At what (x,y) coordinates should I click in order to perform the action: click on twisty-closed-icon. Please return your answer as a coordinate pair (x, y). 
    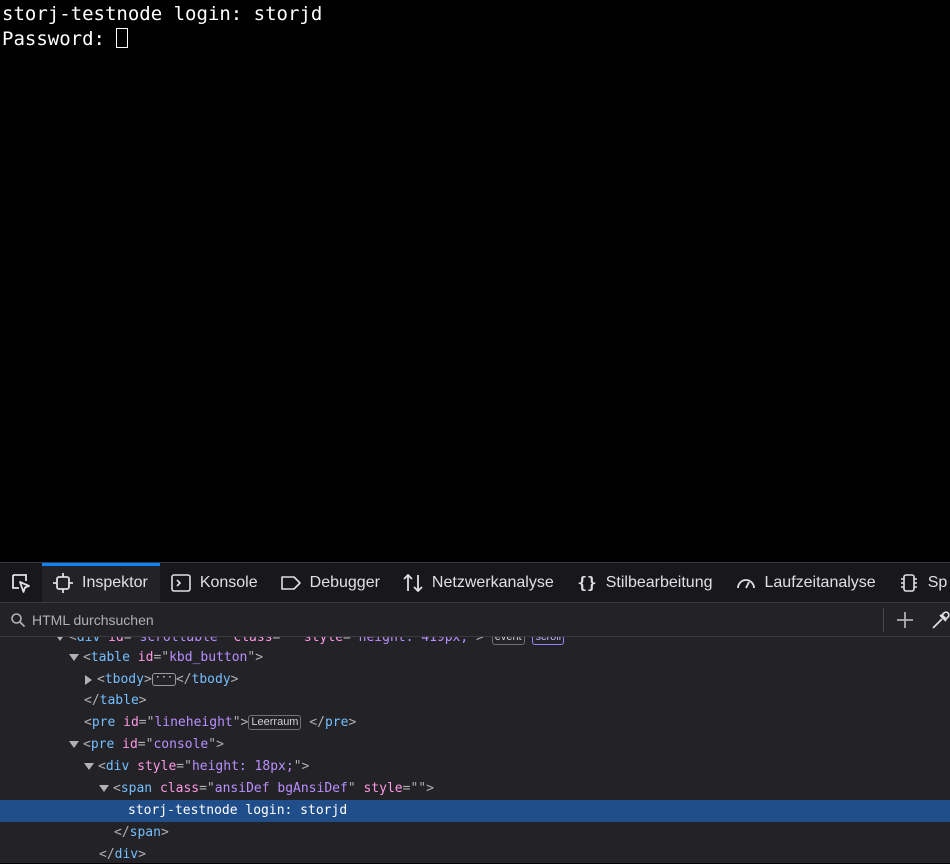
    Looking at the image, I should click on (88, 679).